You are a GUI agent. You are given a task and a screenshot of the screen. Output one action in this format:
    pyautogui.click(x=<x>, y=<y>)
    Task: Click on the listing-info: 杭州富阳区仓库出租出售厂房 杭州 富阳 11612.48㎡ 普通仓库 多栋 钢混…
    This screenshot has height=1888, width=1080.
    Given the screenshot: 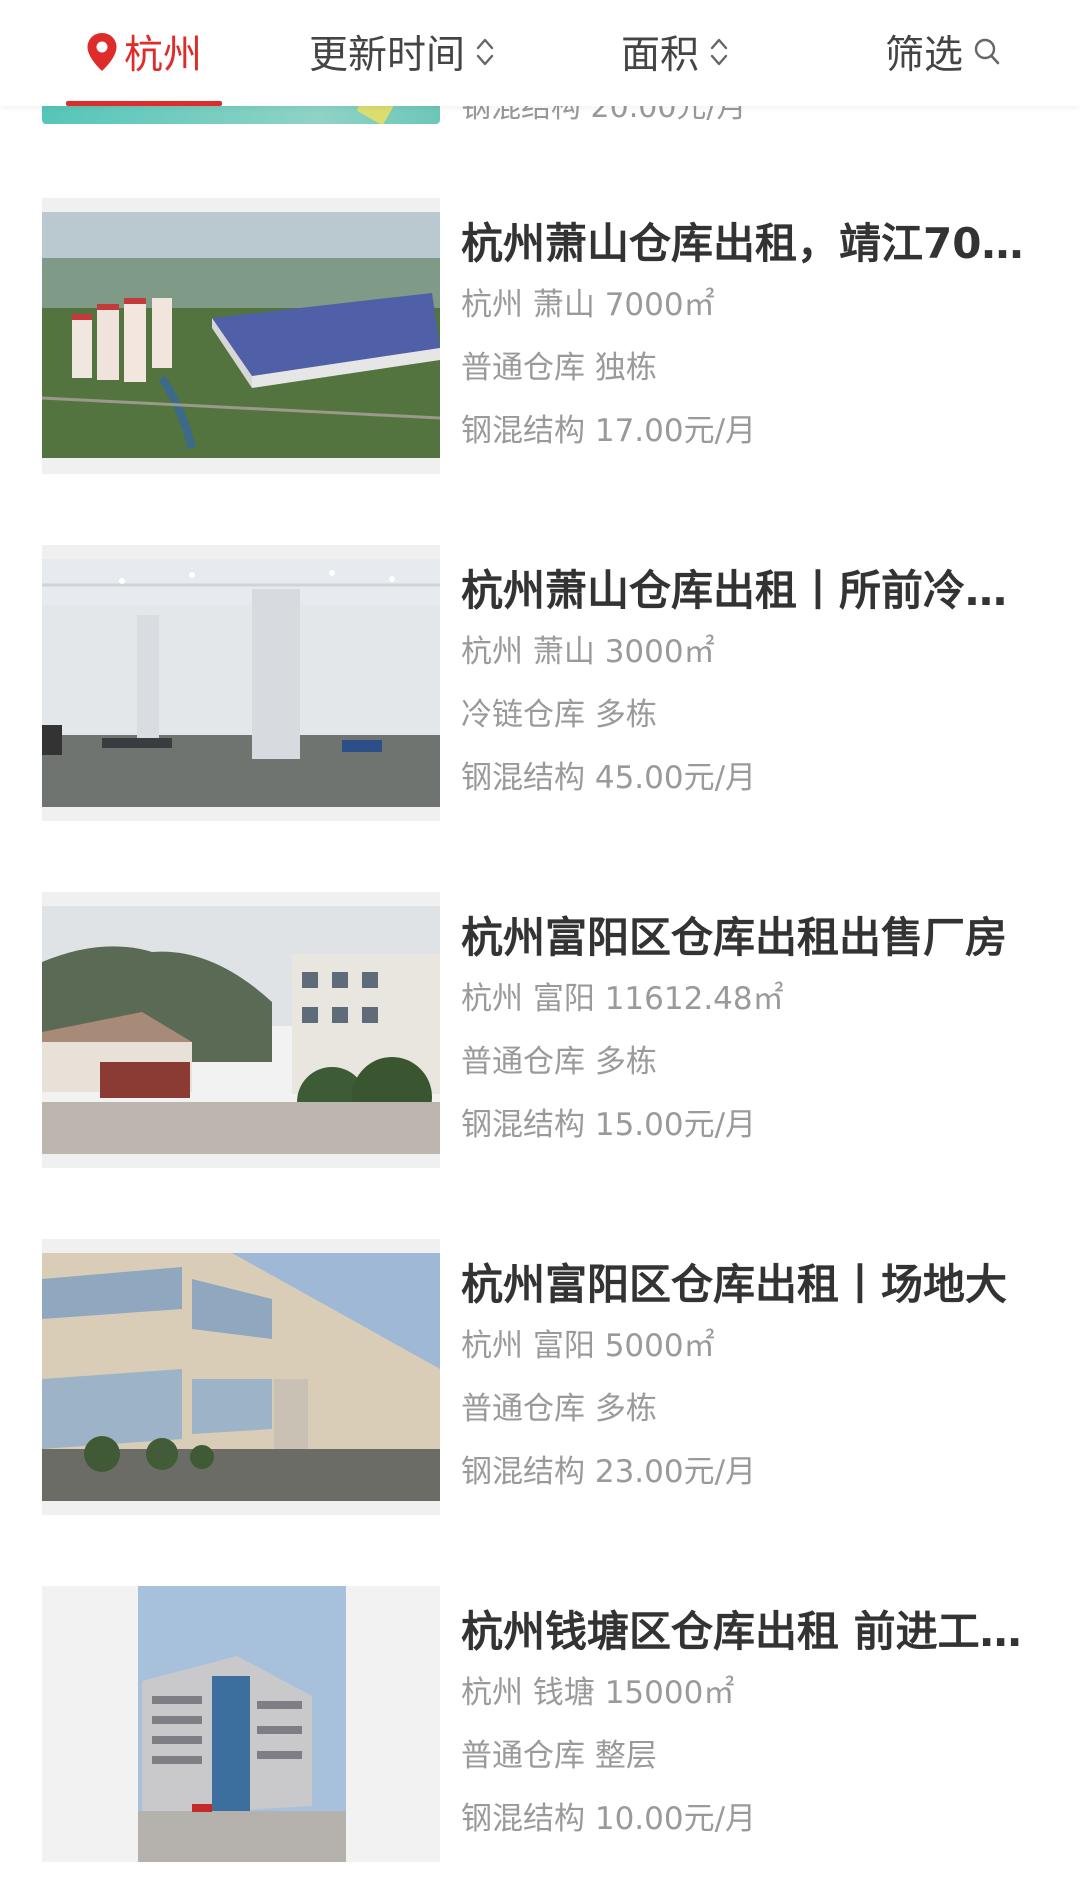 What is the action you would take?
    pyautogui.click(x=751, y=1024)
    